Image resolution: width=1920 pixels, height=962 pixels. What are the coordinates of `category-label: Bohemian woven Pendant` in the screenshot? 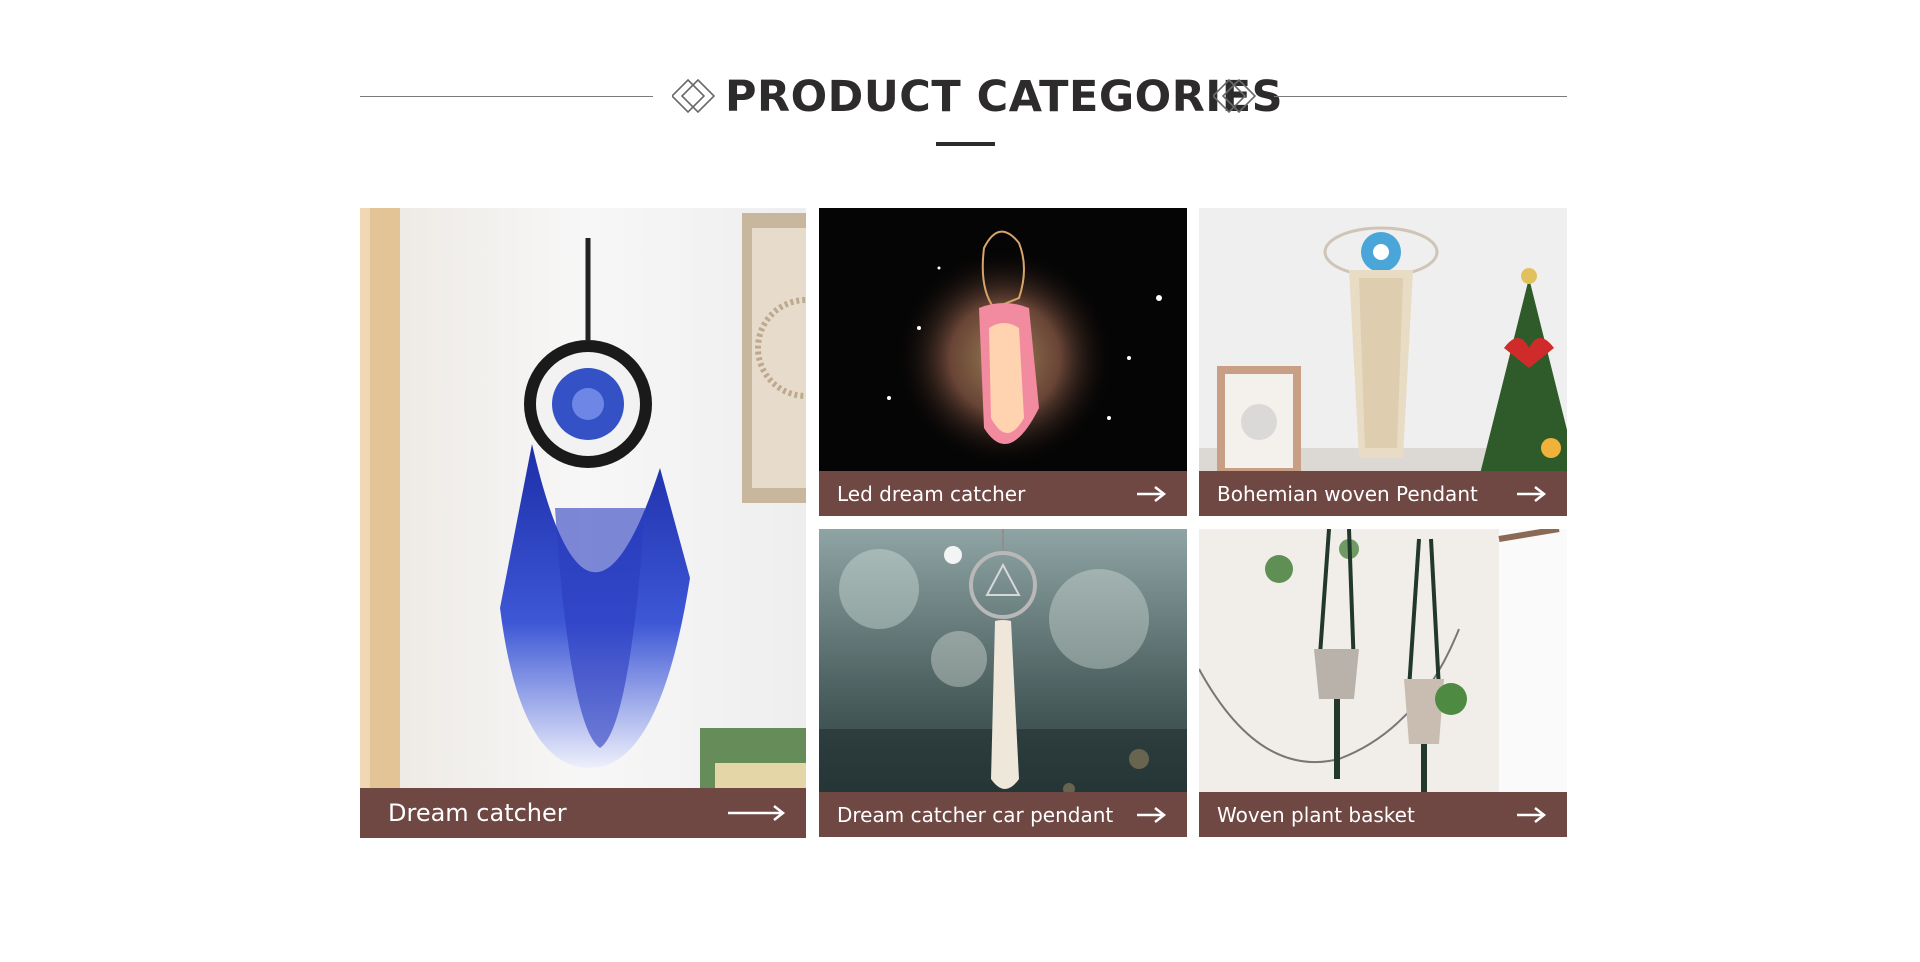 It's located at (1347, 493).